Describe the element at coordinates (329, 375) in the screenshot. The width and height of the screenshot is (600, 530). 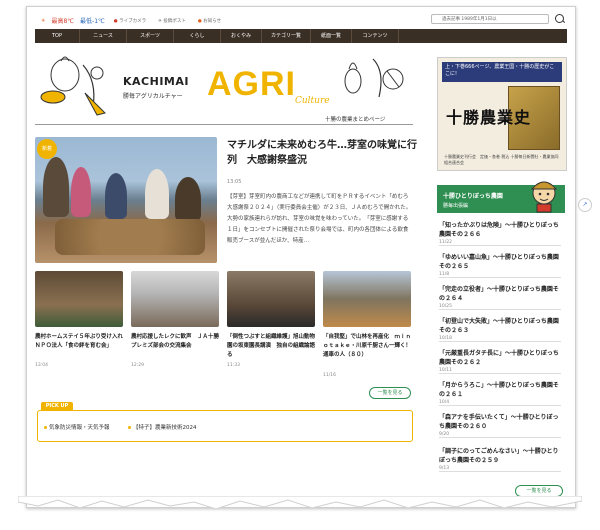
I see `card-date-4: 11/16` at that location.